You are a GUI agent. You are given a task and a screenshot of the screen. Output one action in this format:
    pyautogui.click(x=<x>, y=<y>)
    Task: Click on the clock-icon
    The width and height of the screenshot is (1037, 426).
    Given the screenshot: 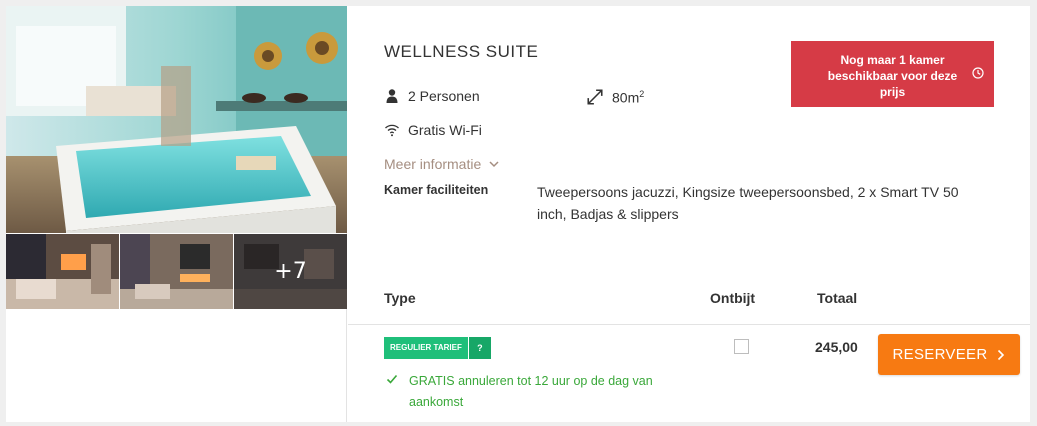 What is the action you would take?
    pyautogui.click(x=978, y=73)
    